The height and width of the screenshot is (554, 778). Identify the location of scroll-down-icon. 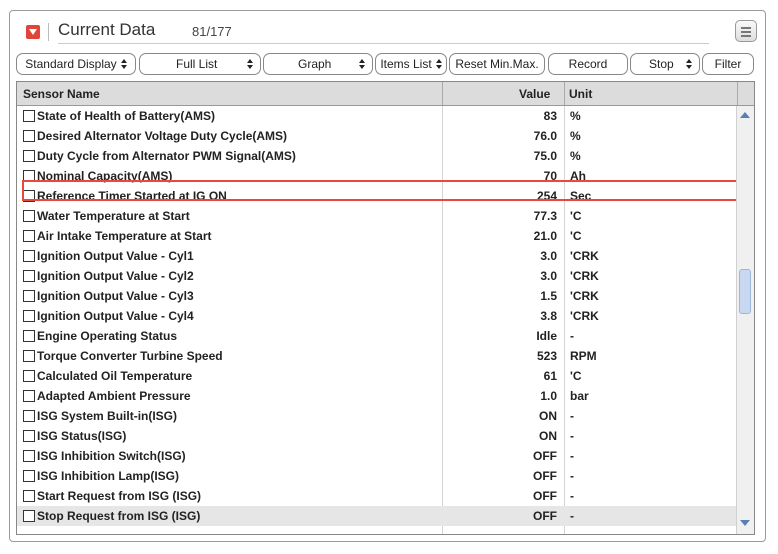
(745, 523).